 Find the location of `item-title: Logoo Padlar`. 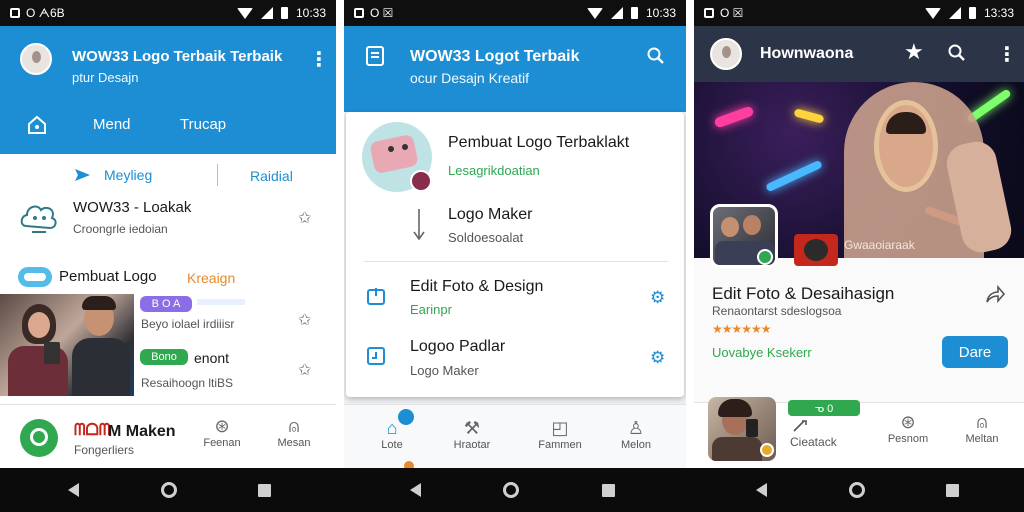

item-title: Logoo Padlar is located at coordinates (457, 347).